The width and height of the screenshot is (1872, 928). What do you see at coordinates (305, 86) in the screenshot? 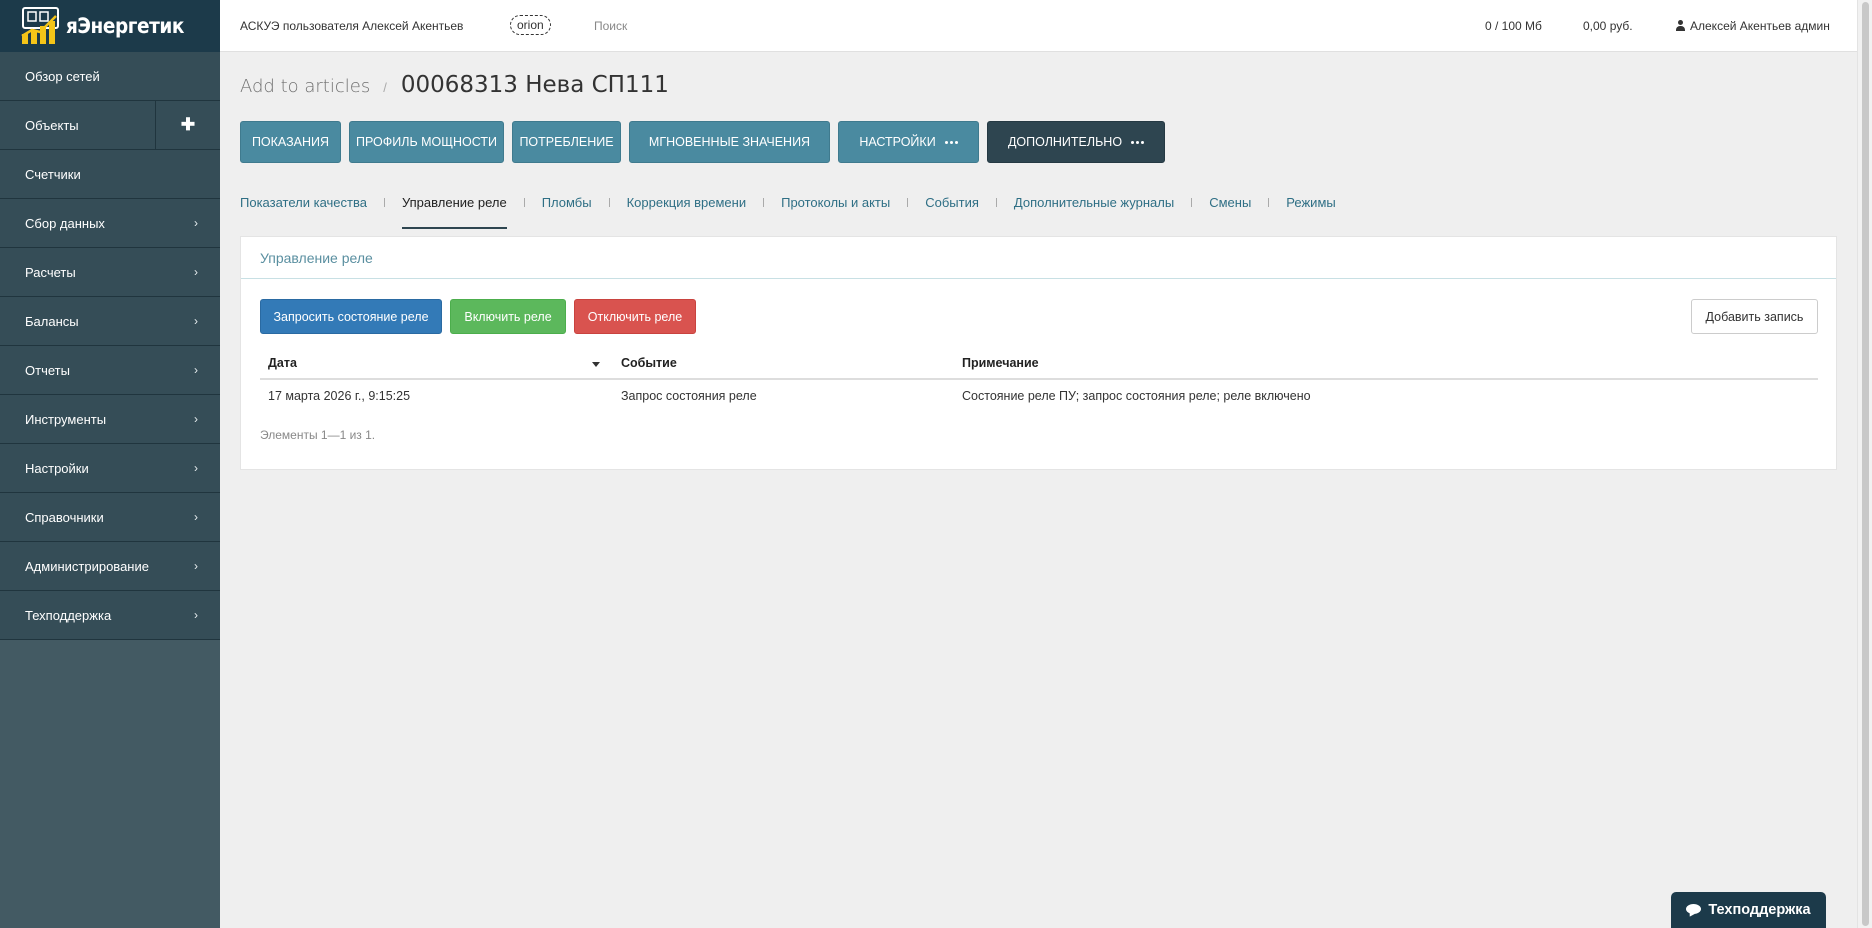
I see `breadcrumb-link: Add to articles` at bounding box center [305, 86].